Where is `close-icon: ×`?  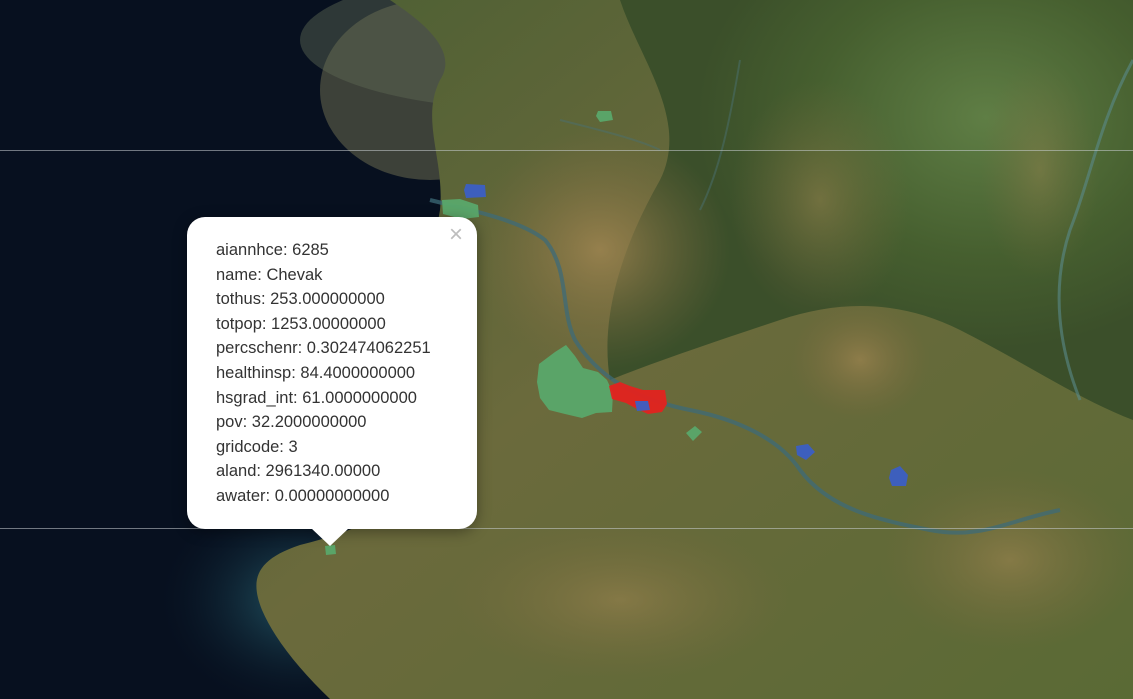
close-icon: × is located at coordinates (456, 235).